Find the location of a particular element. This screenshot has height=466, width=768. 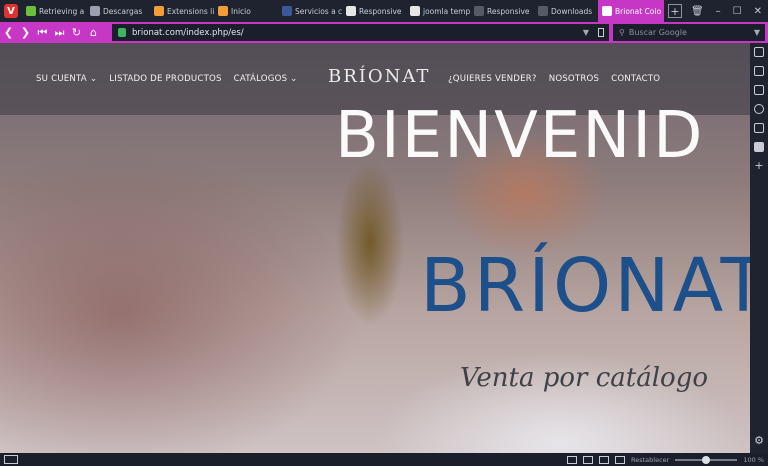

zoom-level: 100 % is located at coordinates (753, 459).